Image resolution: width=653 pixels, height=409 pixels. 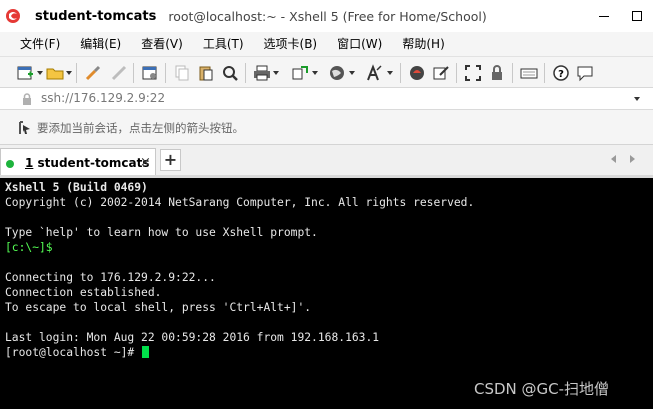 I want to click on new-session-dropdown-icon, so click(x=40, y=73).